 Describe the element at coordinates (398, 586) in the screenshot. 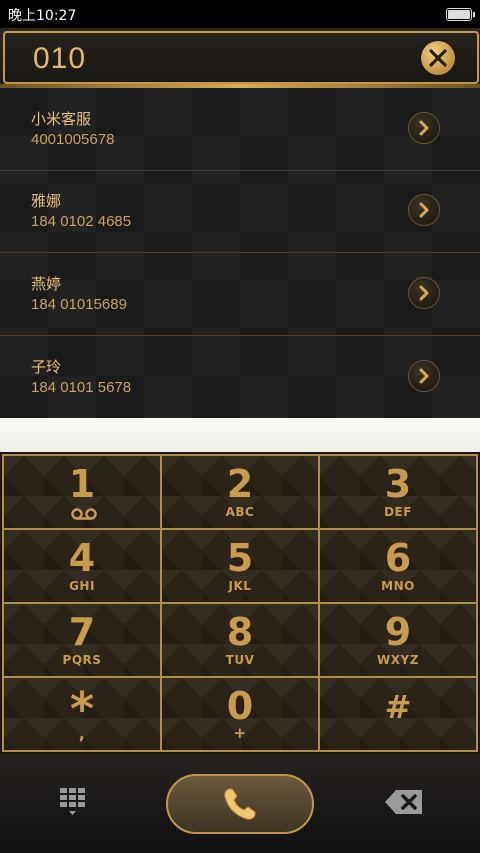

I see `key-letters: MNO` at that location.